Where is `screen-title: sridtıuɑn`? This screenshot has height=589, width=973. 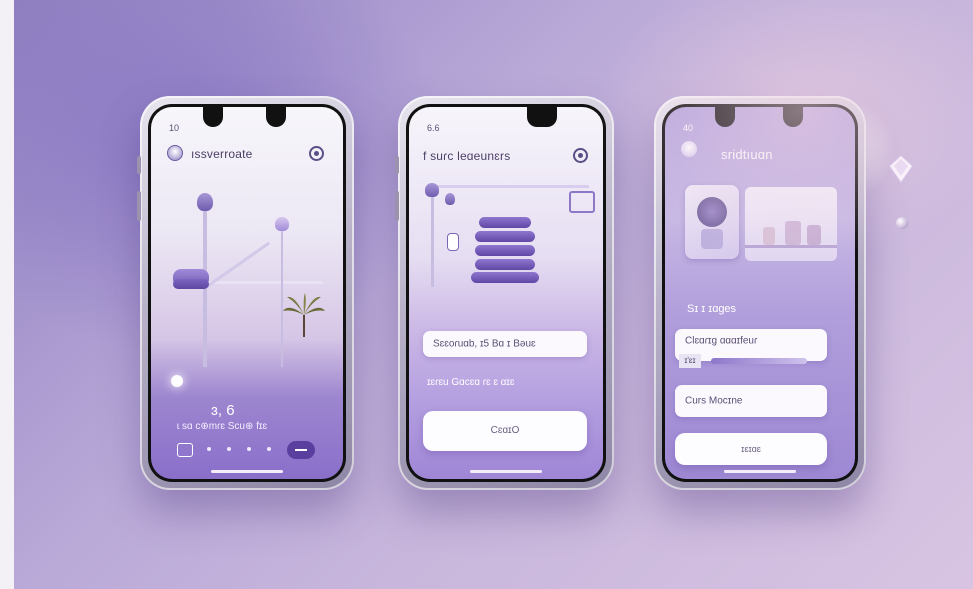
screen-title: sridtıuɑn is located at coordinates (747, 154).